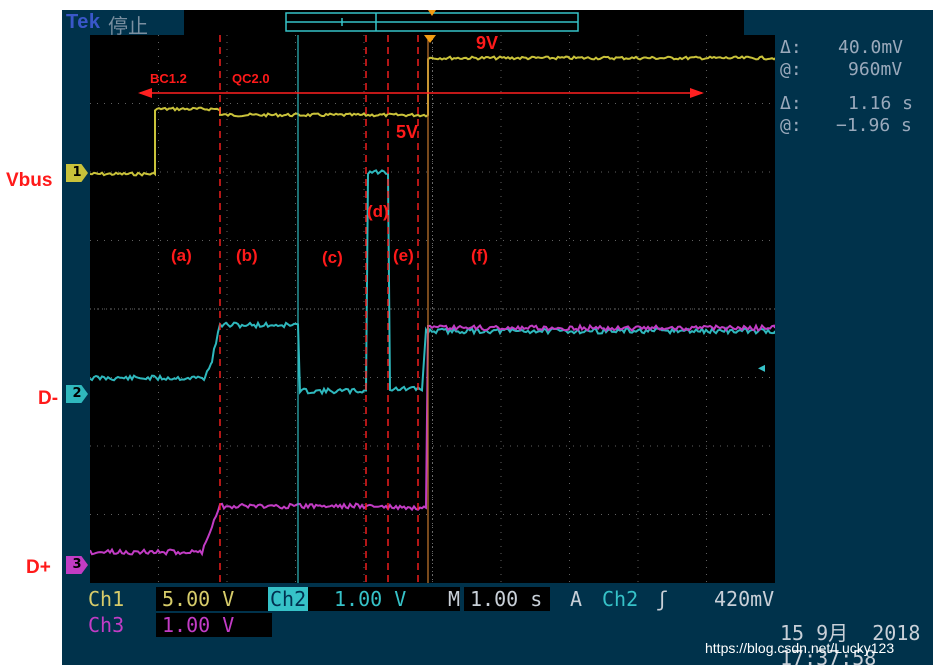 The height and width of the screenshot is (670, 936). I want to click on arrow-right-icon, so click(697, 93).